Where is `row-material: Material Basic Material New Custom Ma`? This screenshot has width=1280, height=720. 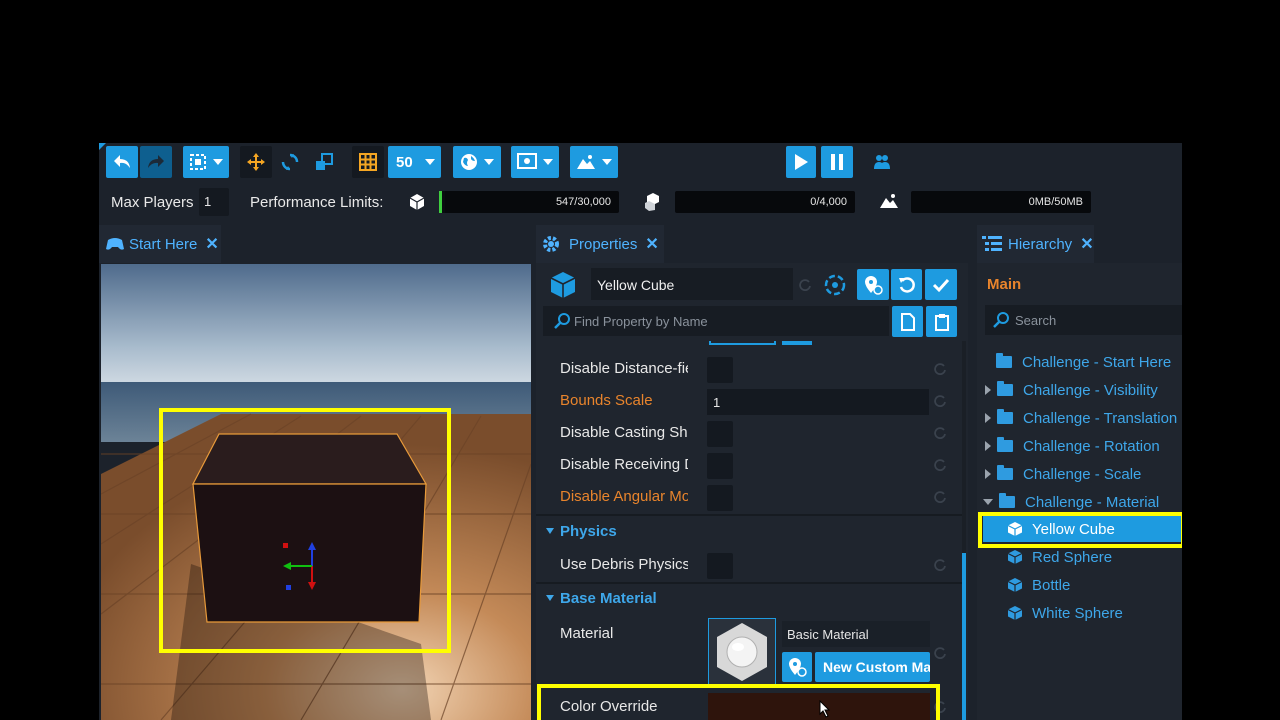 row-material: Material Basic Material New Custom Ma is located at coordinates (750, 653).